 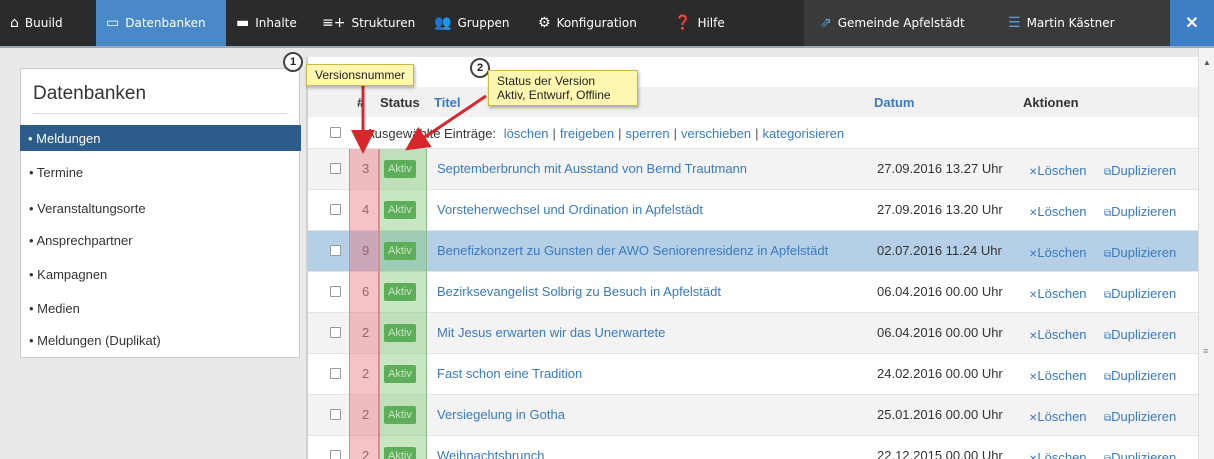 I want to click on close-icon: ✕, so click(x=1192, y=23).